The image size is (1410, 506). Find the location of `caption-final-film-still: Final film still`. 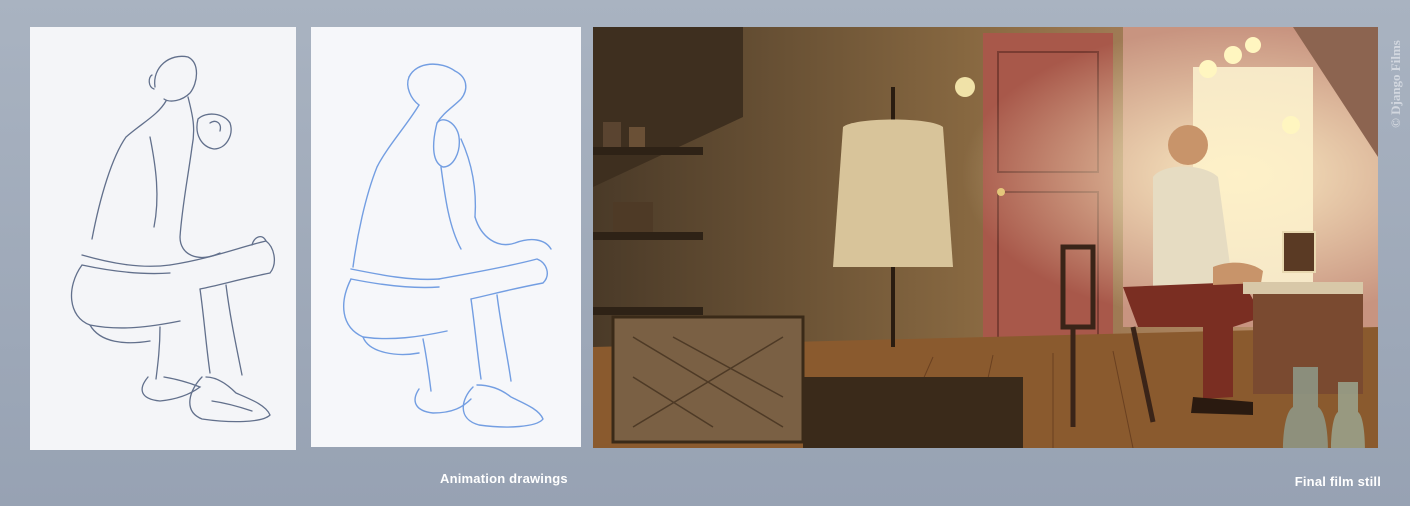

caption-final-film-still: Final film still is located at coordinates (1337, 481).